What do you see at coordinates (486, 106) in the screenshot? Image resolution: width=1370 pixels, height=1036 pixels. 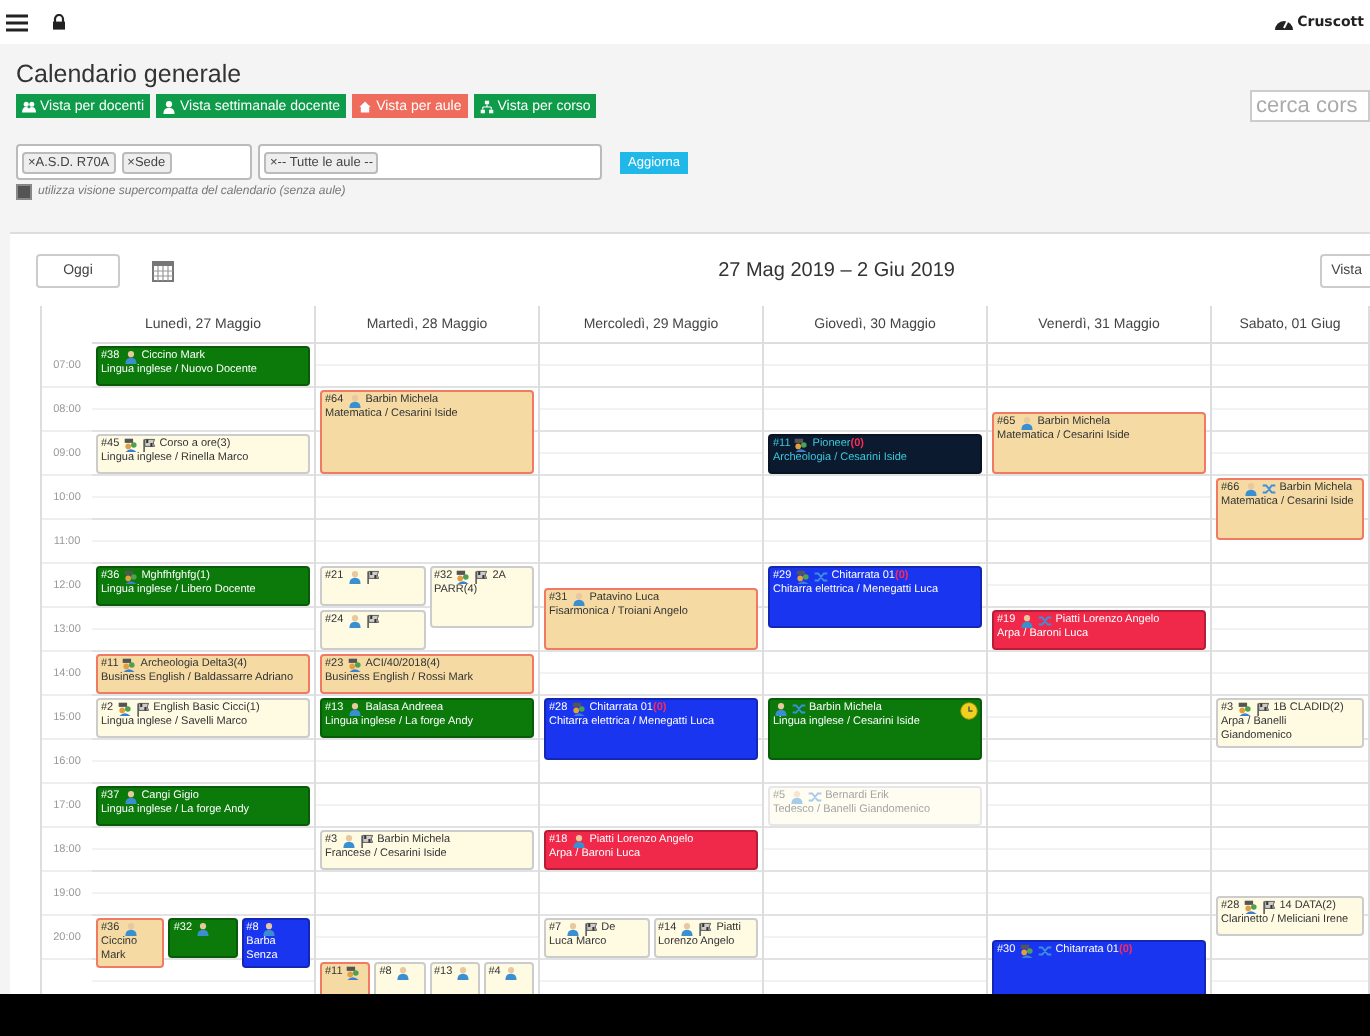 I see `sitemap-icon` at bounding box center [486, 106].